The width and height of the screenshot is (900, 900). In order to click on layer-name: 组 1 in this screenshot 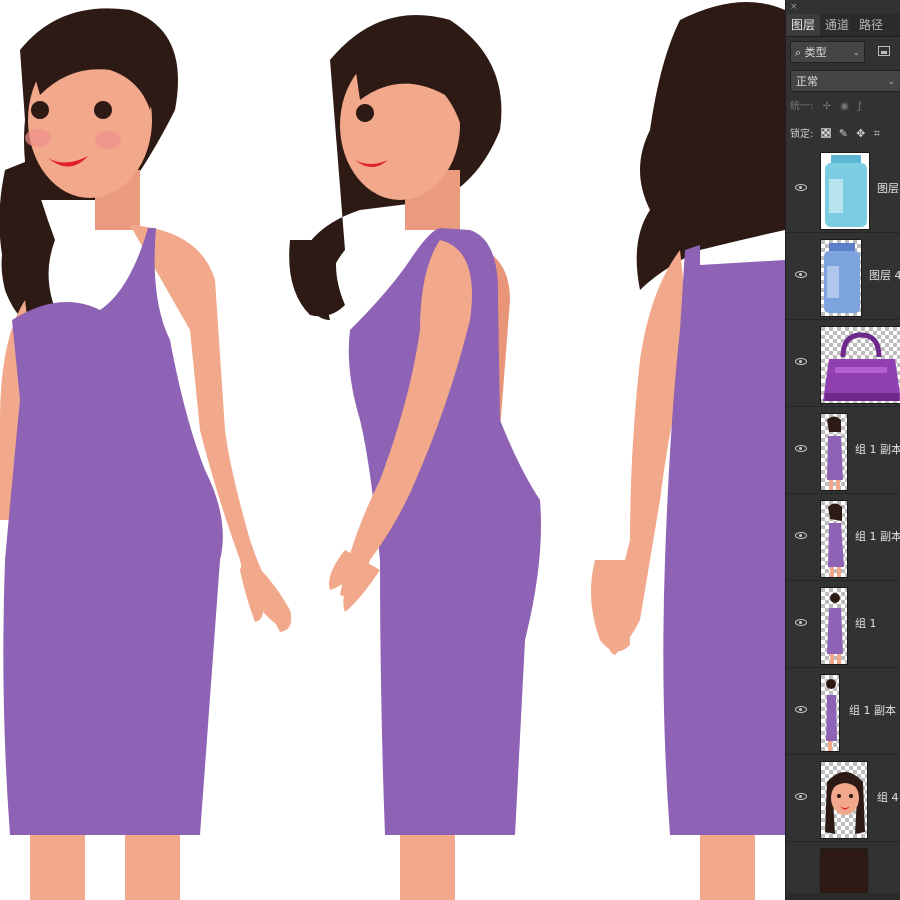, I will do `click(866, 623)`.